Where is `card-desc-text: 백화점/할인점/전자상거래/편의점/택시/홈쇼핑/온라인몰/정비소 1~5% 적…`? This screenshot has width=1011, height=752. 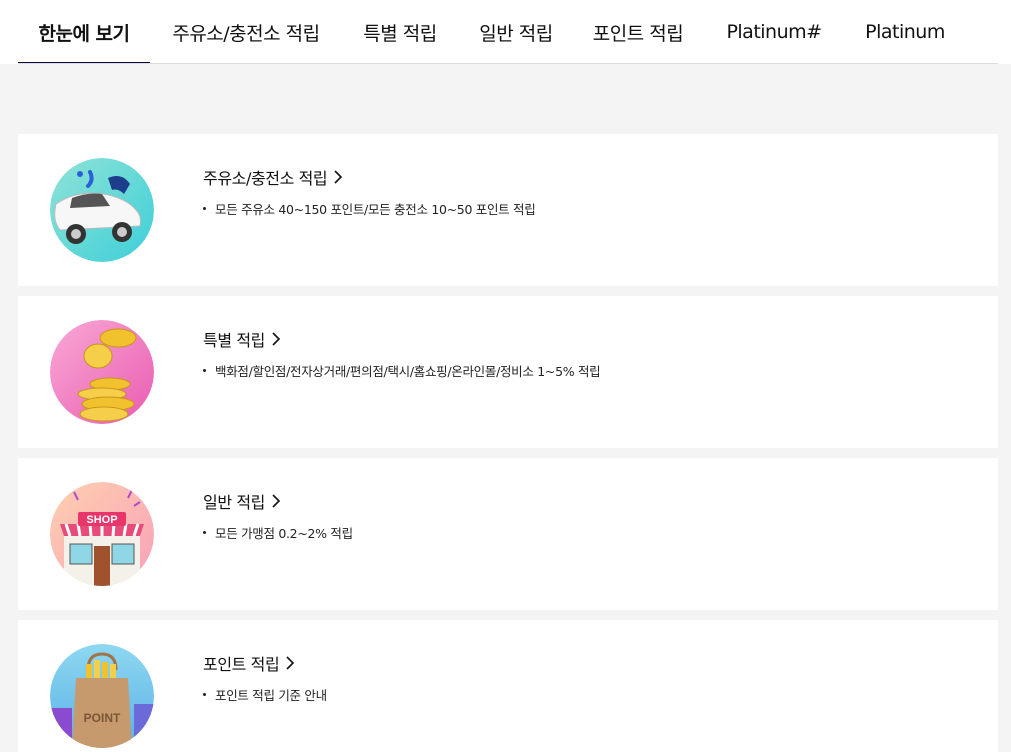
card-desc-text: 백화점/할인점/전자상거래/편의점/택시/홈쇼핑/온라인몰/정비소 1~5% 적… is located at coordinates (408, 371).